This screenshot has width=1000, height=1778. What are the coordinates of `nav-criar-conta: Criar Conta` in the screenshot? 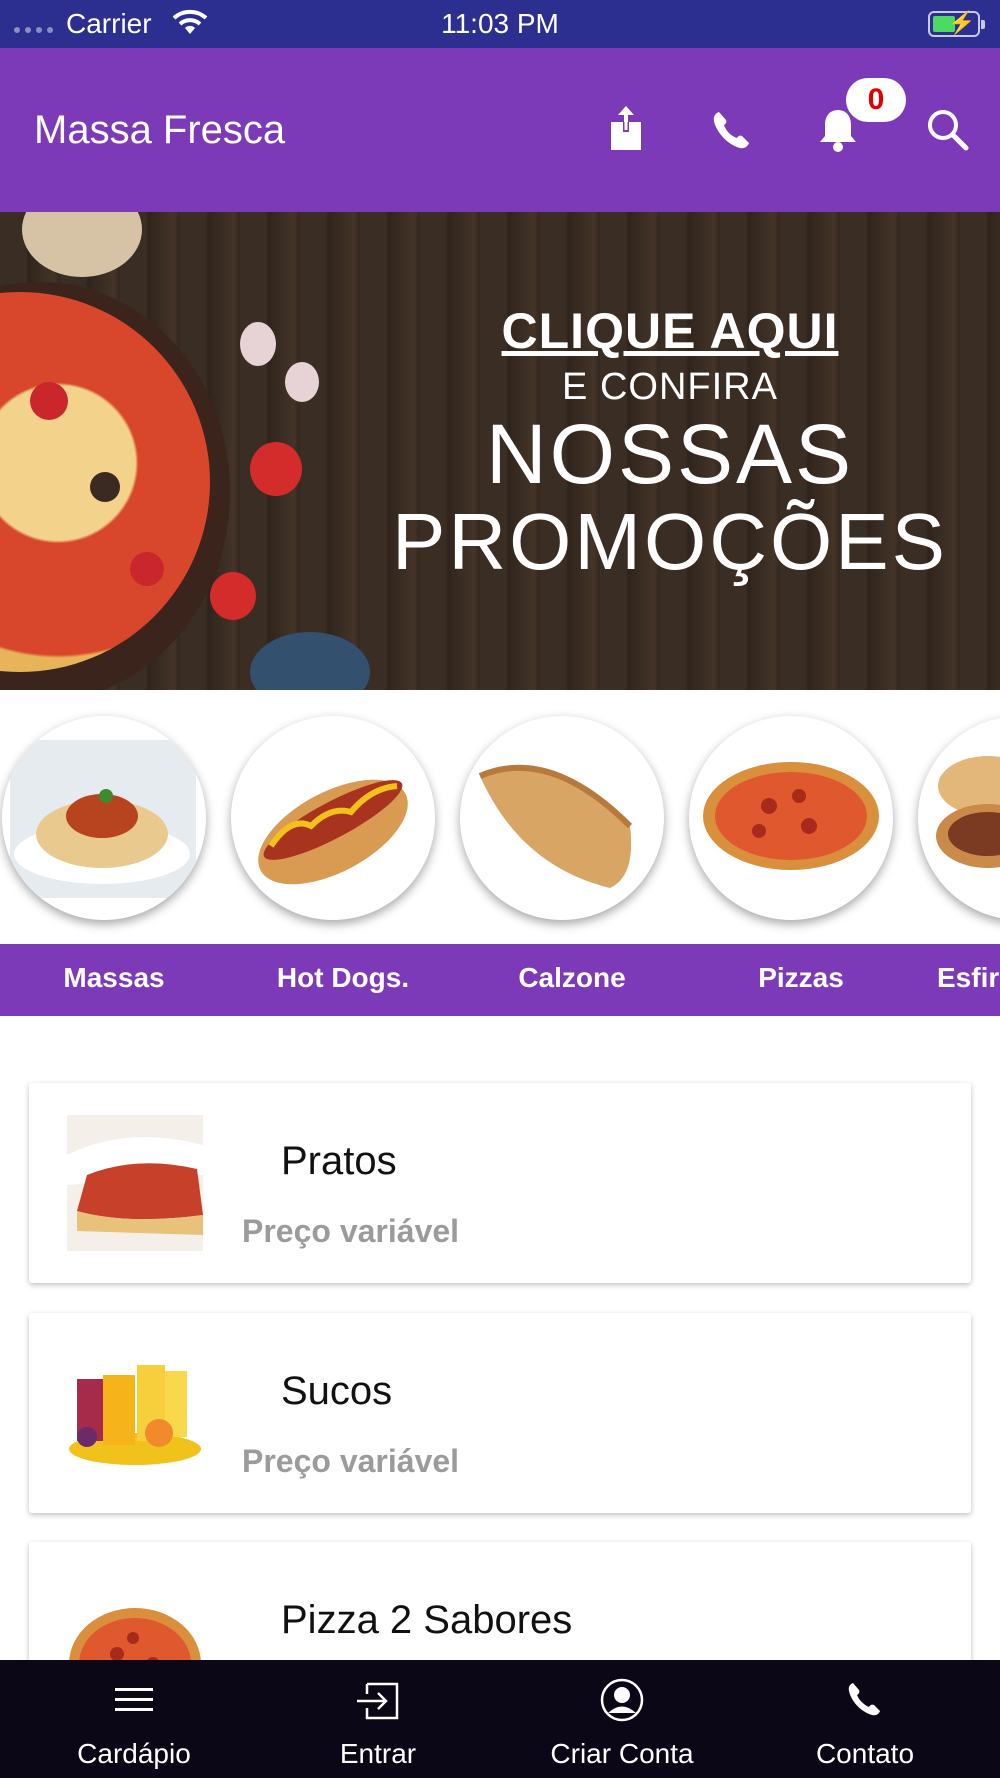 It's located at (622, 1719).